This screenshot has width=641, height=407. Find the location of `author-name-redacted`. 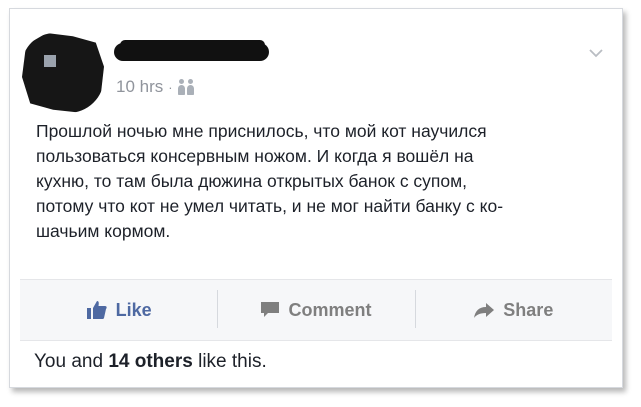

author-name-redacted is located at coordinates (191, 50).